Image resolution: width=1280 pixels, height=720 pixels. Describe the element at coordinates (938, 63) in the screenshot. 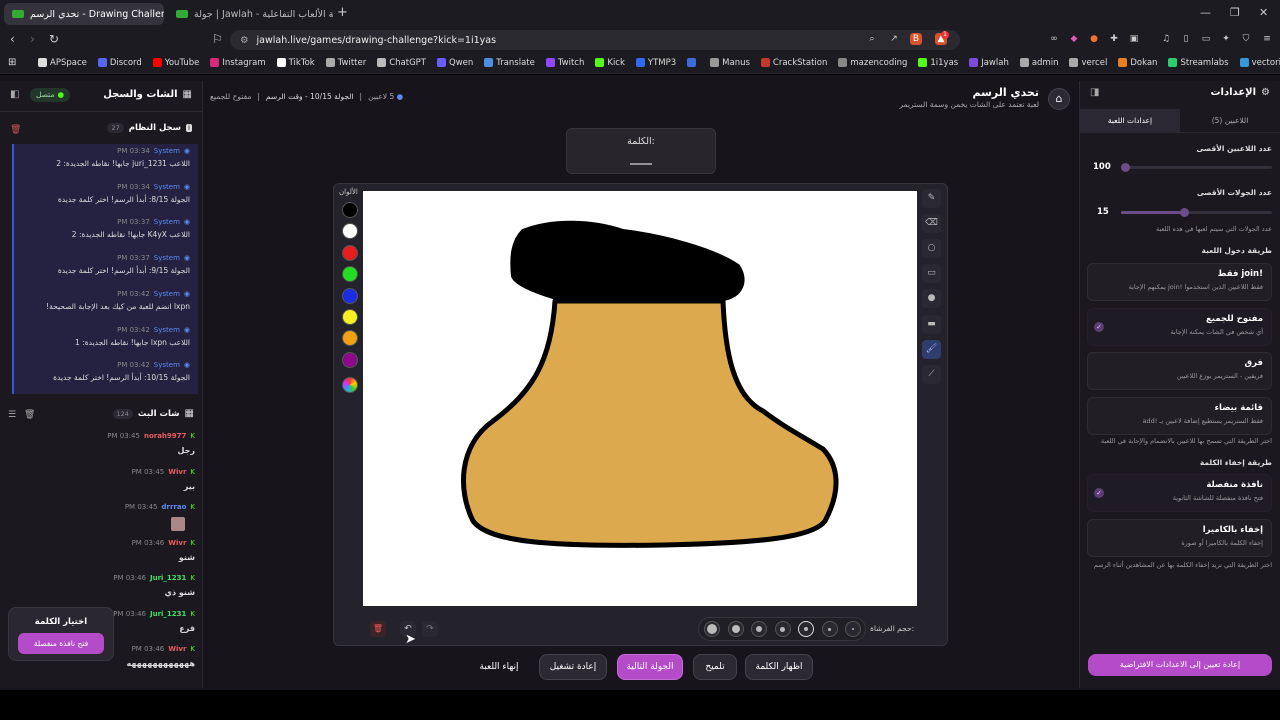

I see `bookmark-item: 1i1yas` at that location.